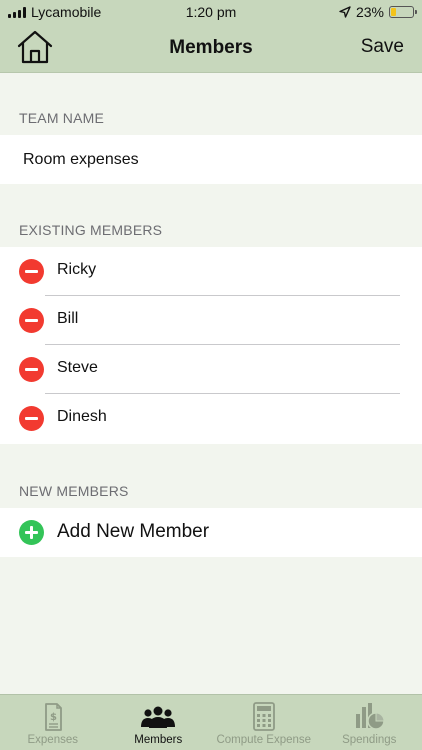 The height and width of the screenshot is (750, 422). I want to click on status-time: 1:20 pm, so click(211, 12).